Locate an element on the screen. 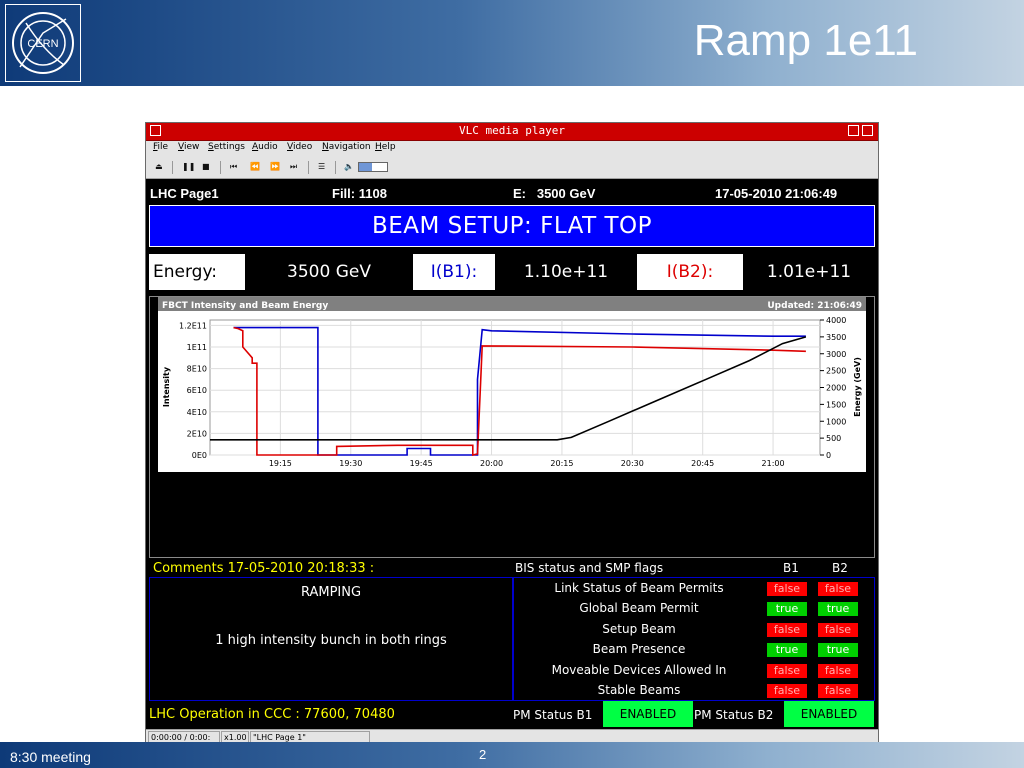  flag-label: Beam Presence is located at coordinates (639, 649).